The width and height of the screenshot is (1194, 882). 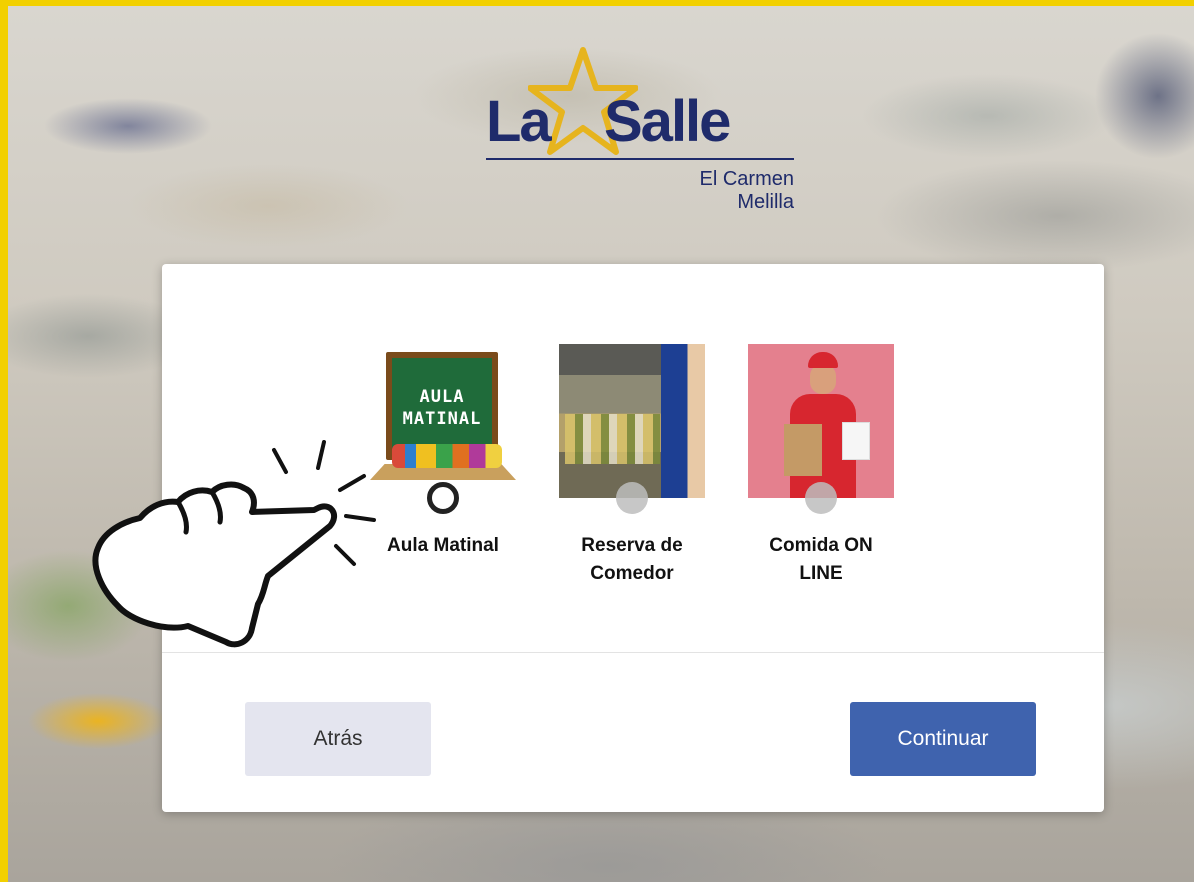 I want to click on logo-rule, so click(x=640, y=159).